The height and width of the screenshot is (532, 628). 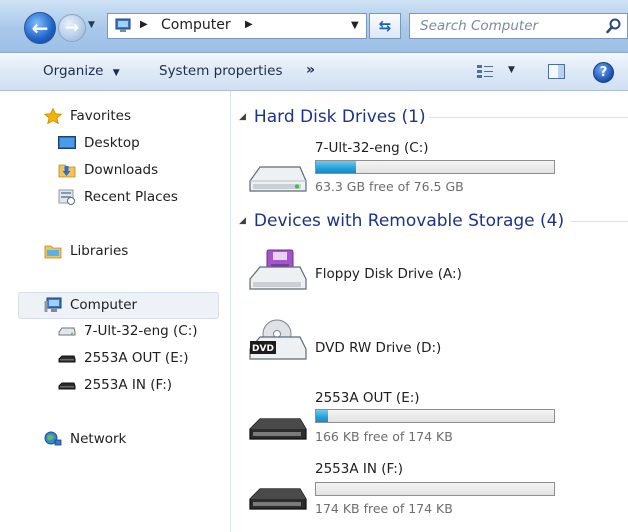 I want to click on preview-pane-icon, so click(x=556, y=71).